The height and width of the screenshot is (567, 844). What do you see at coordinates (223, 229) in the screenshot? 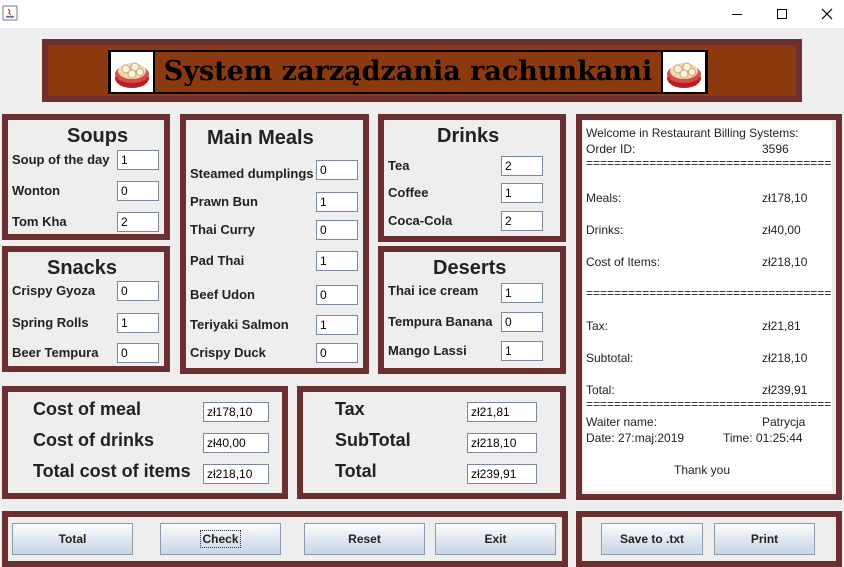
I see `thai-curry-label: Thai Curry` at bounding box center [223, 229].